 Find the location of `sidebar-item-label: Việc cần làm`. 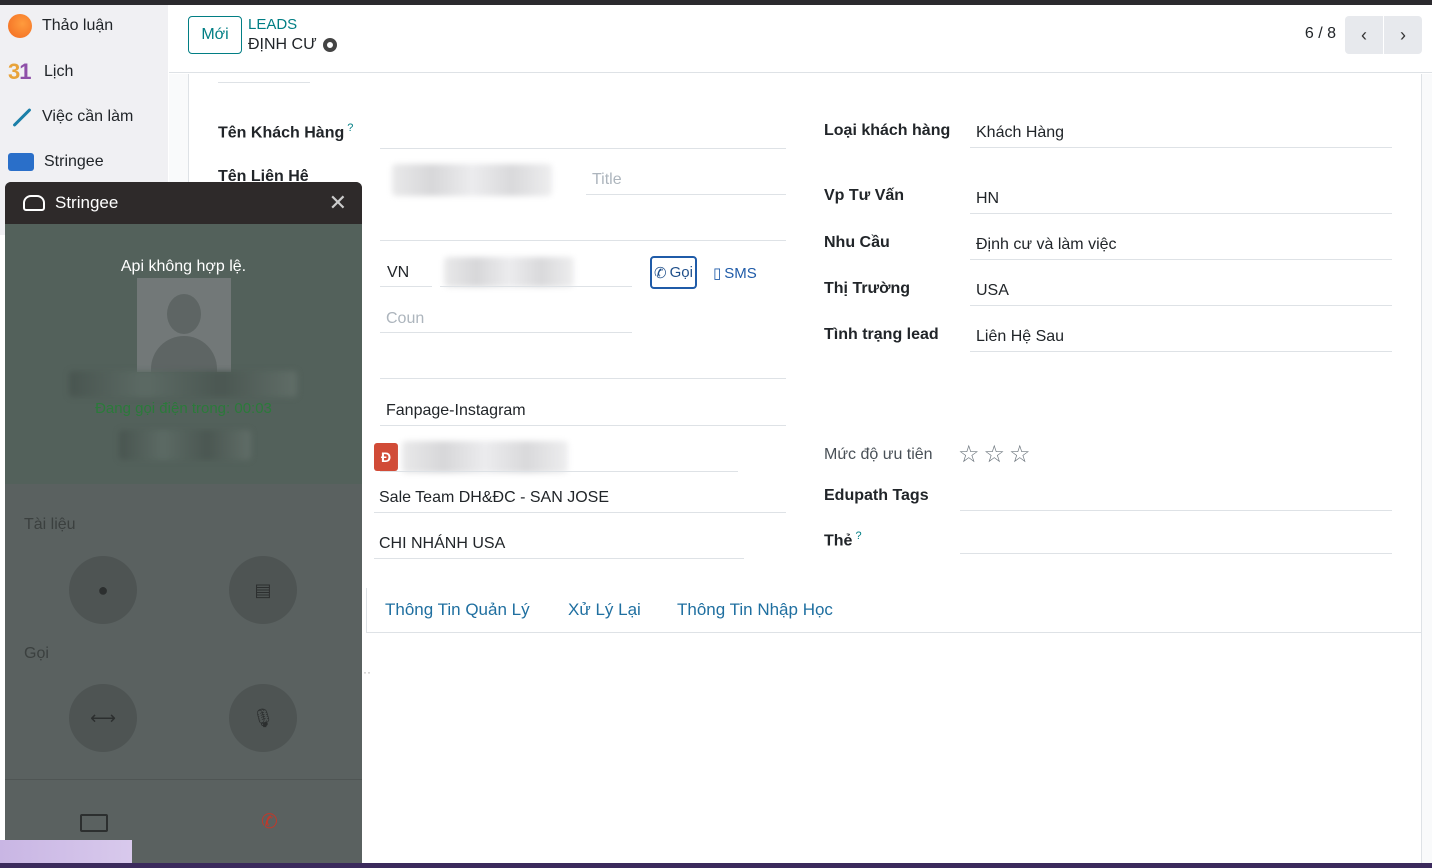

sidebar-item-label: Việc cần làm is located at coordinates (88, 116).